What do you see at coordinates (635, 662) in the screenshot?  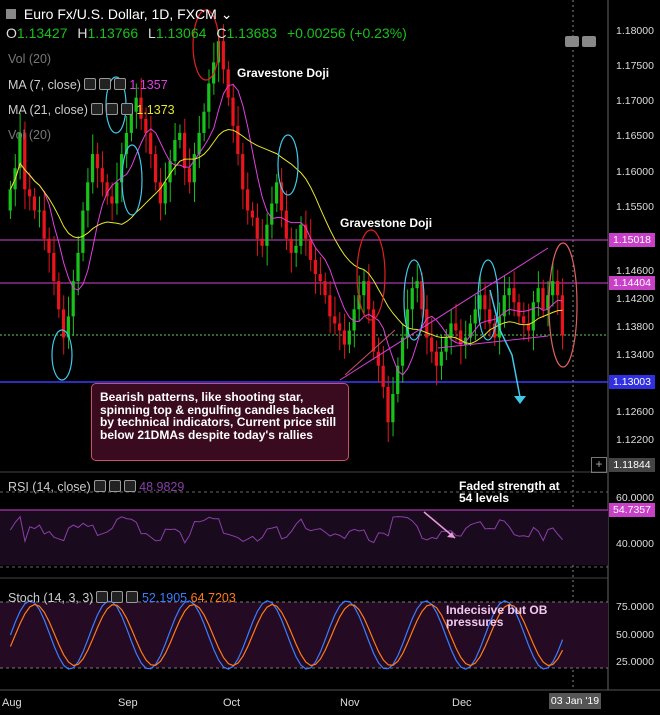 I see `indicator-tick: 25.0000` at bounding box center [635, 662].